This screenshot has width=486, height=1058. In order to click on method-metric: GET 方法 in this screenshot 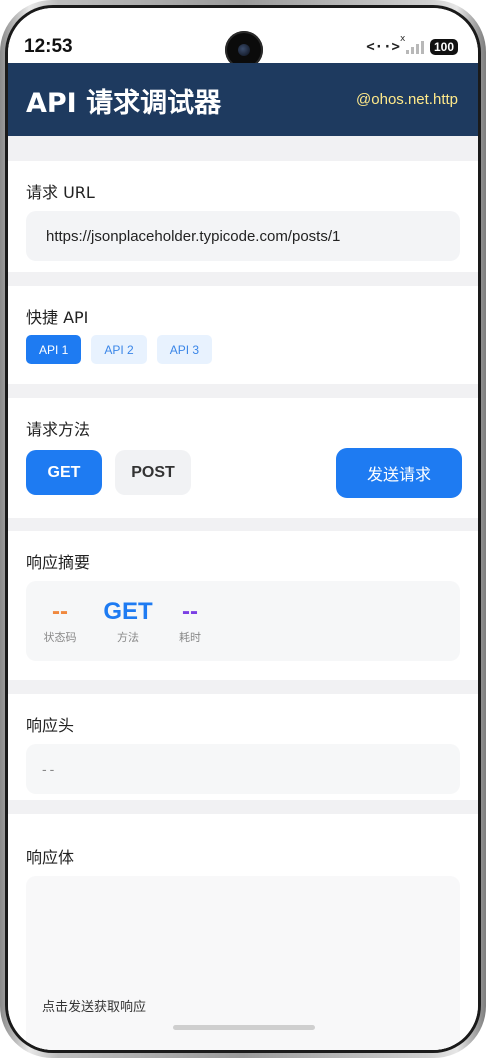, I will do `click(128, 621)`.